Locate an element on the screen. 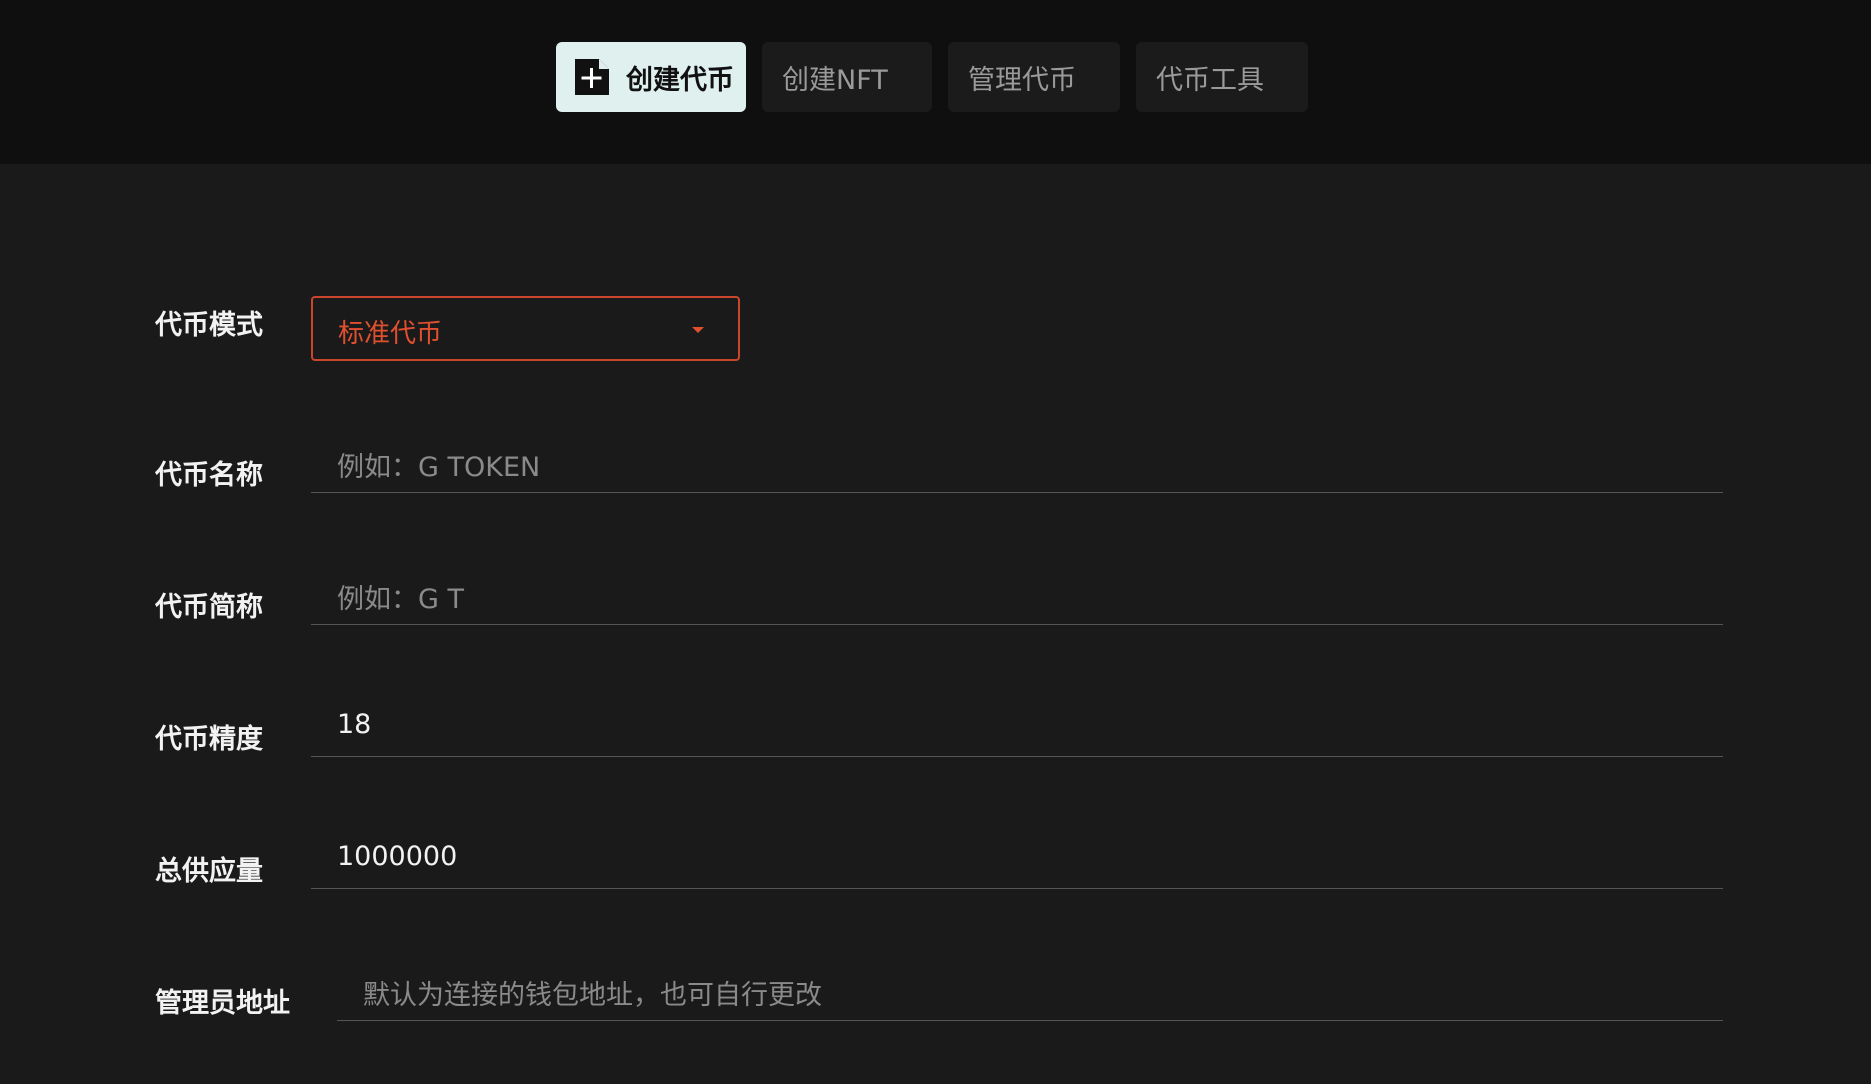  tab-label: 创建NFT is located at coordinates (835, 80).